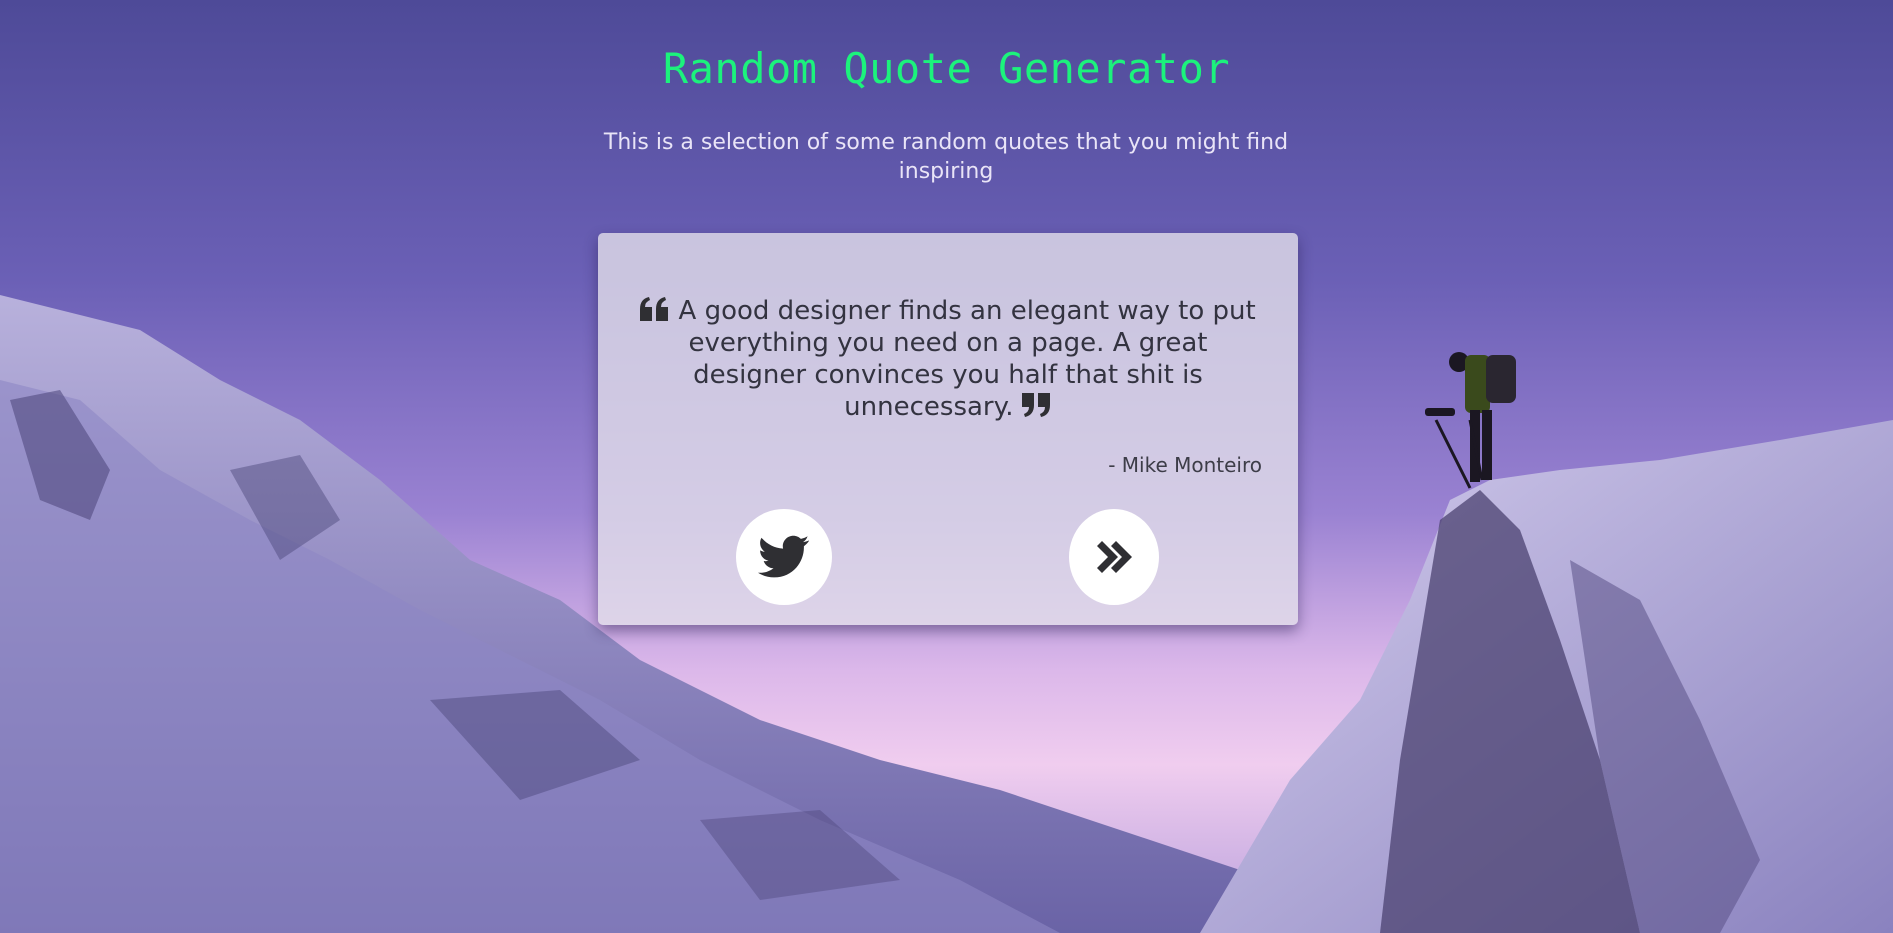  I want to click on next-quote-button, so click(1114, 557).